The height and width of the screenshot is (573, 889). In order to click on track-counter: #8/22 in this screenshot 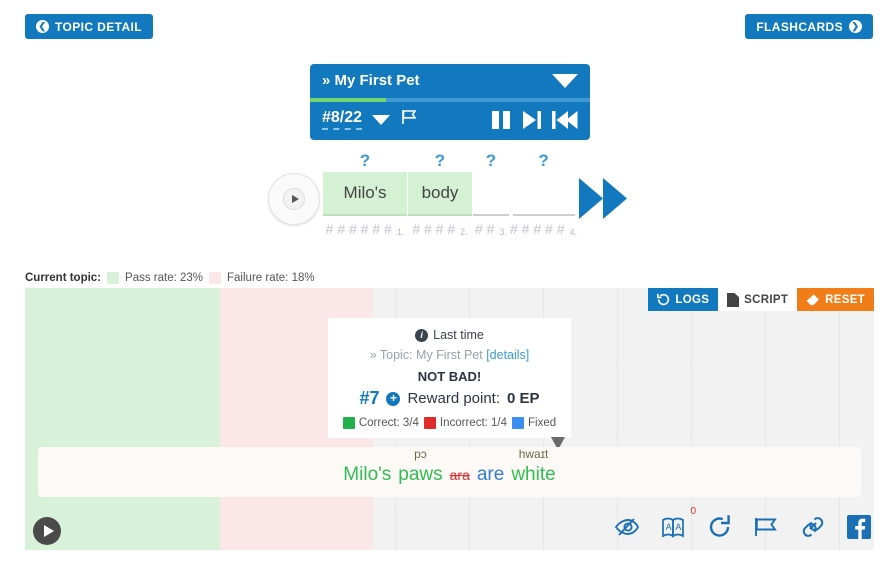, I will do `click(342, 119)`.